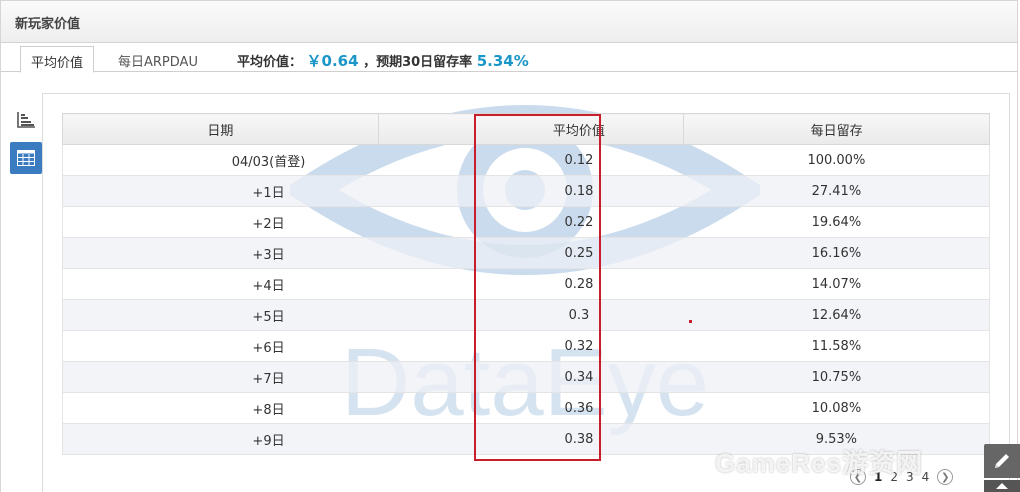 The height and width of the screenshot is (492, 1020). Describe the element at coordinates (332, 61) in the screenshot. I see `avg-value: ￥0.64` at that location.